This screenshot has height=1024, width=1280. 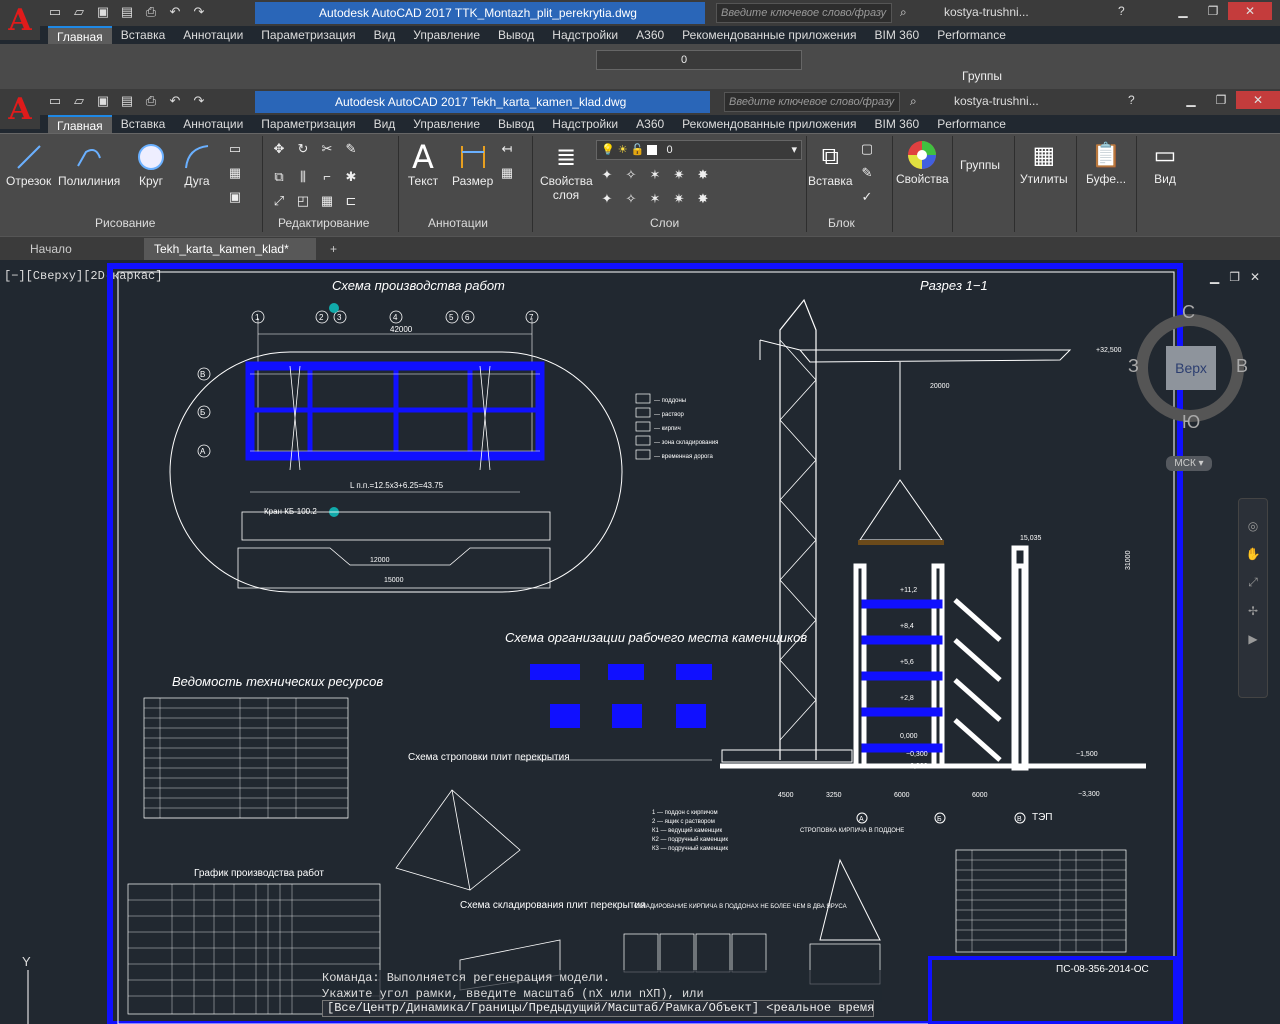 What do you see at coordinates (1191, 100) in the screenshot?
I see `minimize-button: ▁` at bounding box center [1191, 100].